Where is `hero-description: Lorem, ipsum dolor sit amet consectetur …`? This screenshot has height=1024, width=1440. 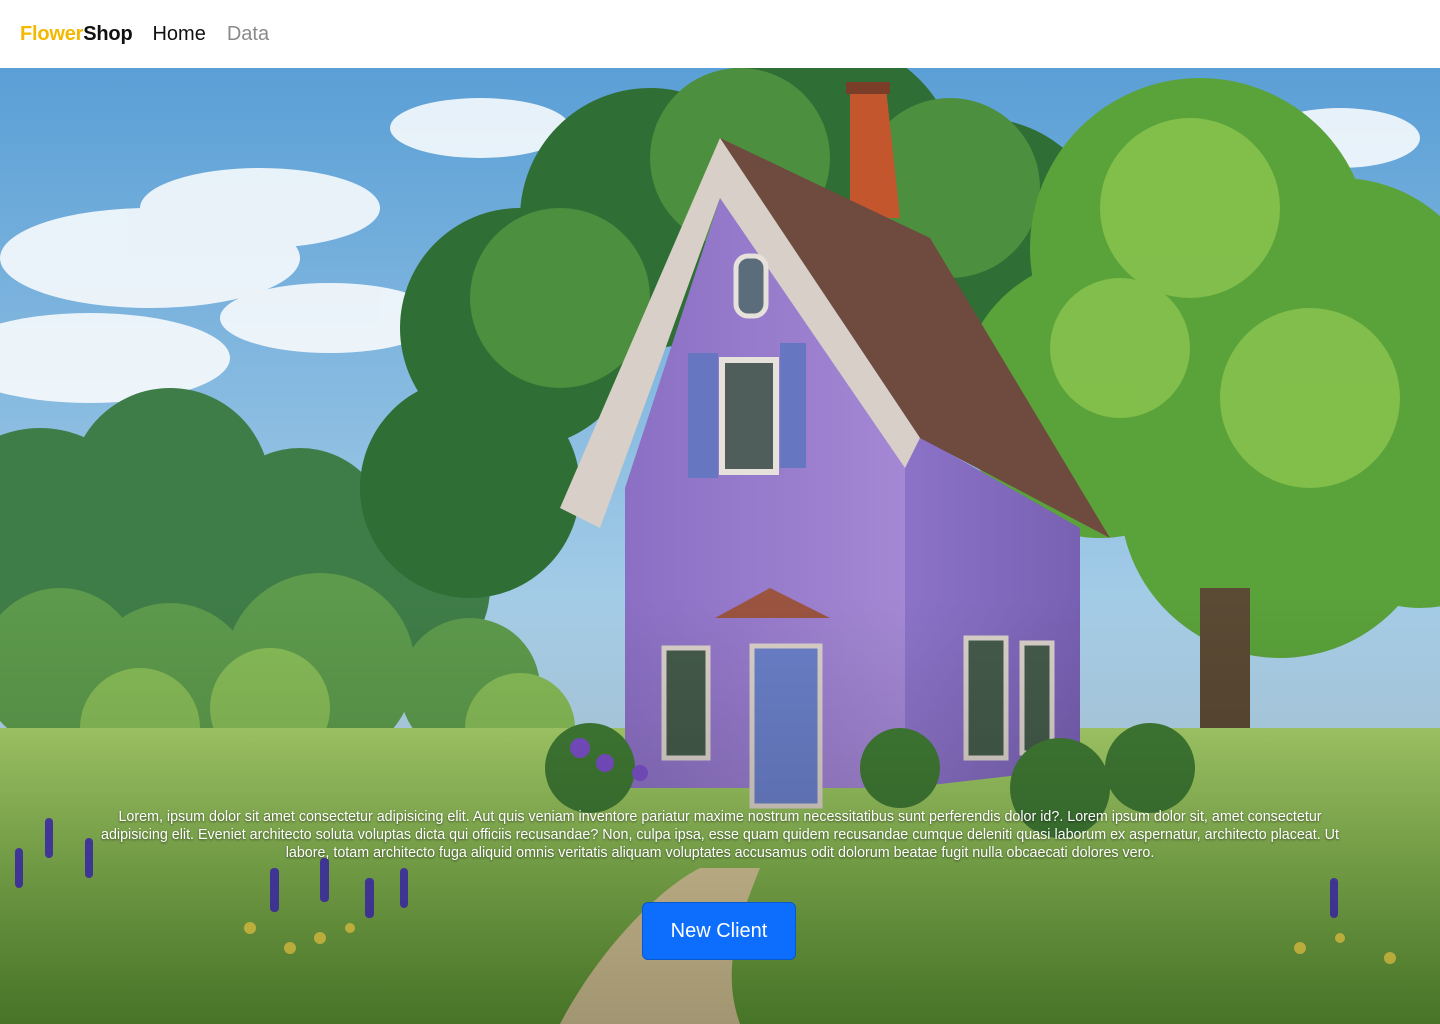
hero-description: Lorem, ipsum dolor sit amet consectetur … is located at coordinates (720, 835).